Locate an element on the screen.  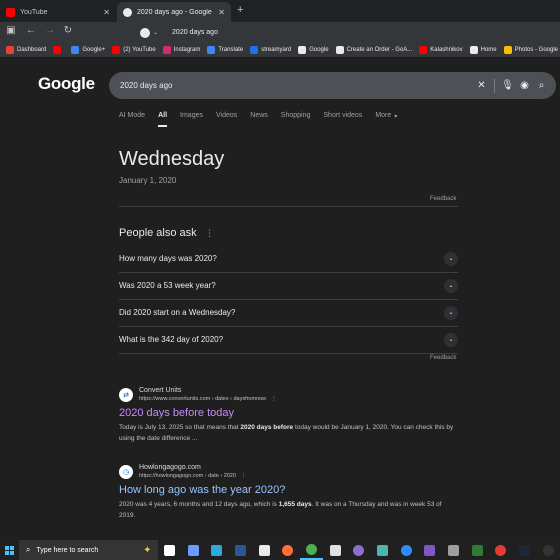
app-grey-taskbar-button is located at coordinates (454, 550).